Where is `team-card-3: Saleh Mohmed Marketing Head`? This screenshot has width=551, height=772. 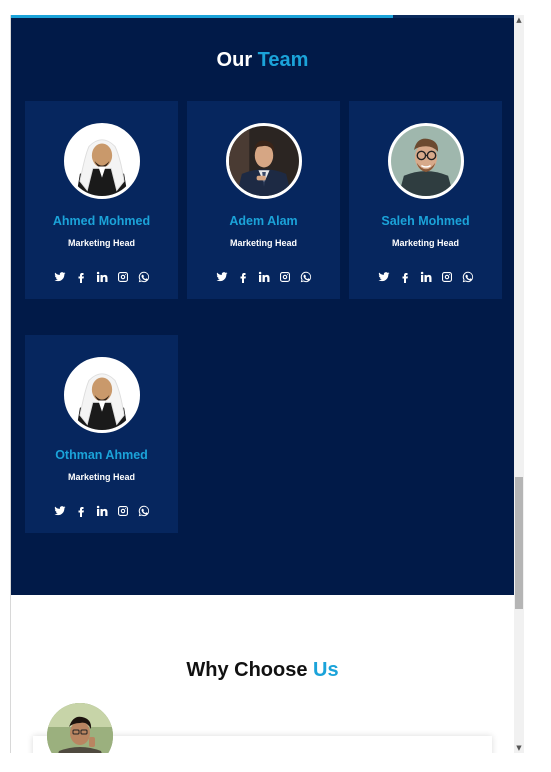 team-card-3: Saleh Mohmed Marketing Head is located at coordinates (425, 200).